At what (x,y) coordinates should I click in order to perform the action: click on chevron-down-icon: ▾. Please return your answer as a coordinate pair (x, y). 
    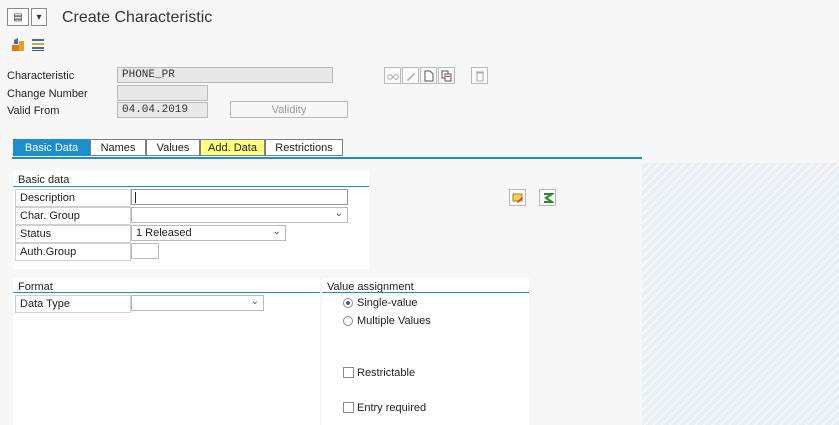
    Looking at the image, I should click on (39, 17).